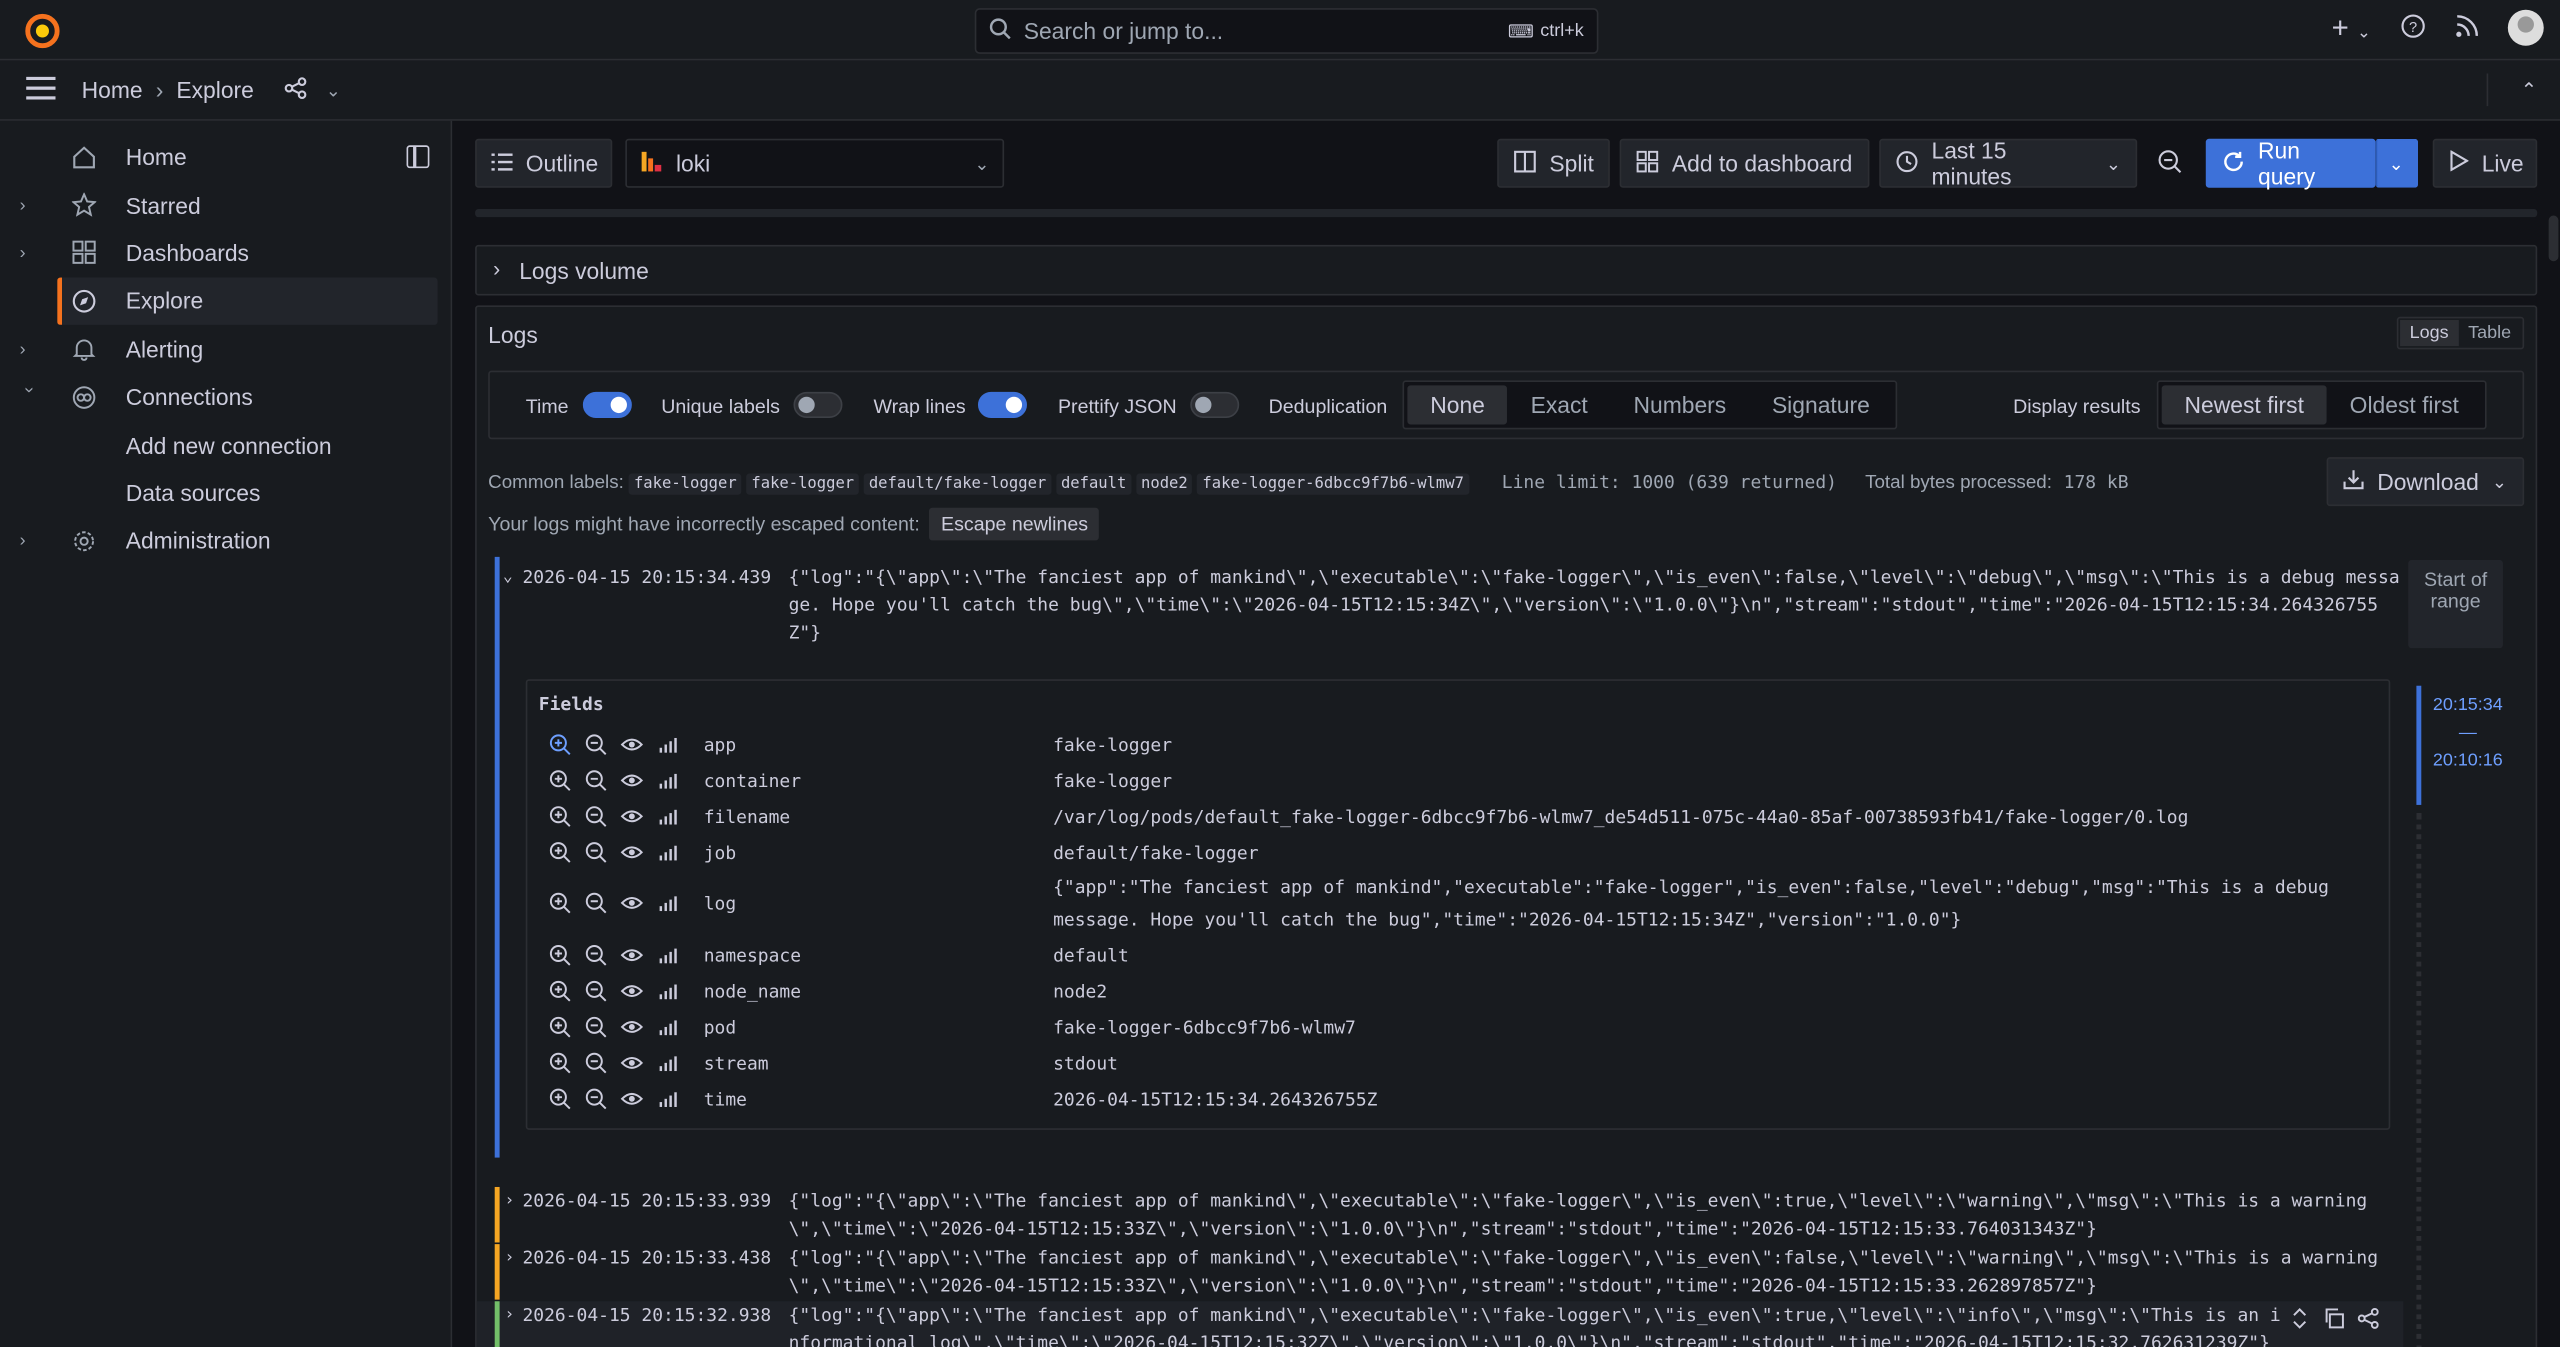  I want to click on add-to-dashboard-button: Add to dashboard, so click(1744, 163).